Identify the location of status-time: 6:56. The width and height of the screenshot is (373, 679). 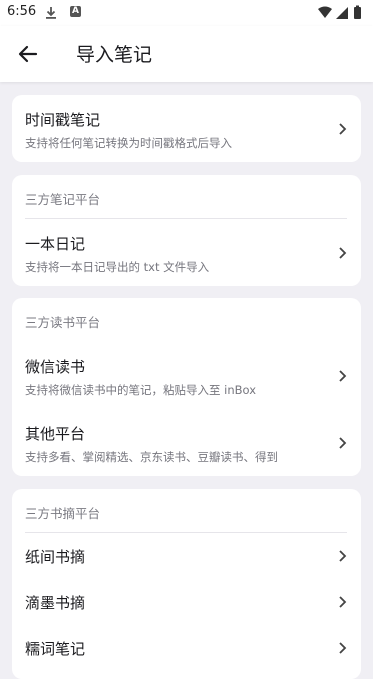
(22, 11).